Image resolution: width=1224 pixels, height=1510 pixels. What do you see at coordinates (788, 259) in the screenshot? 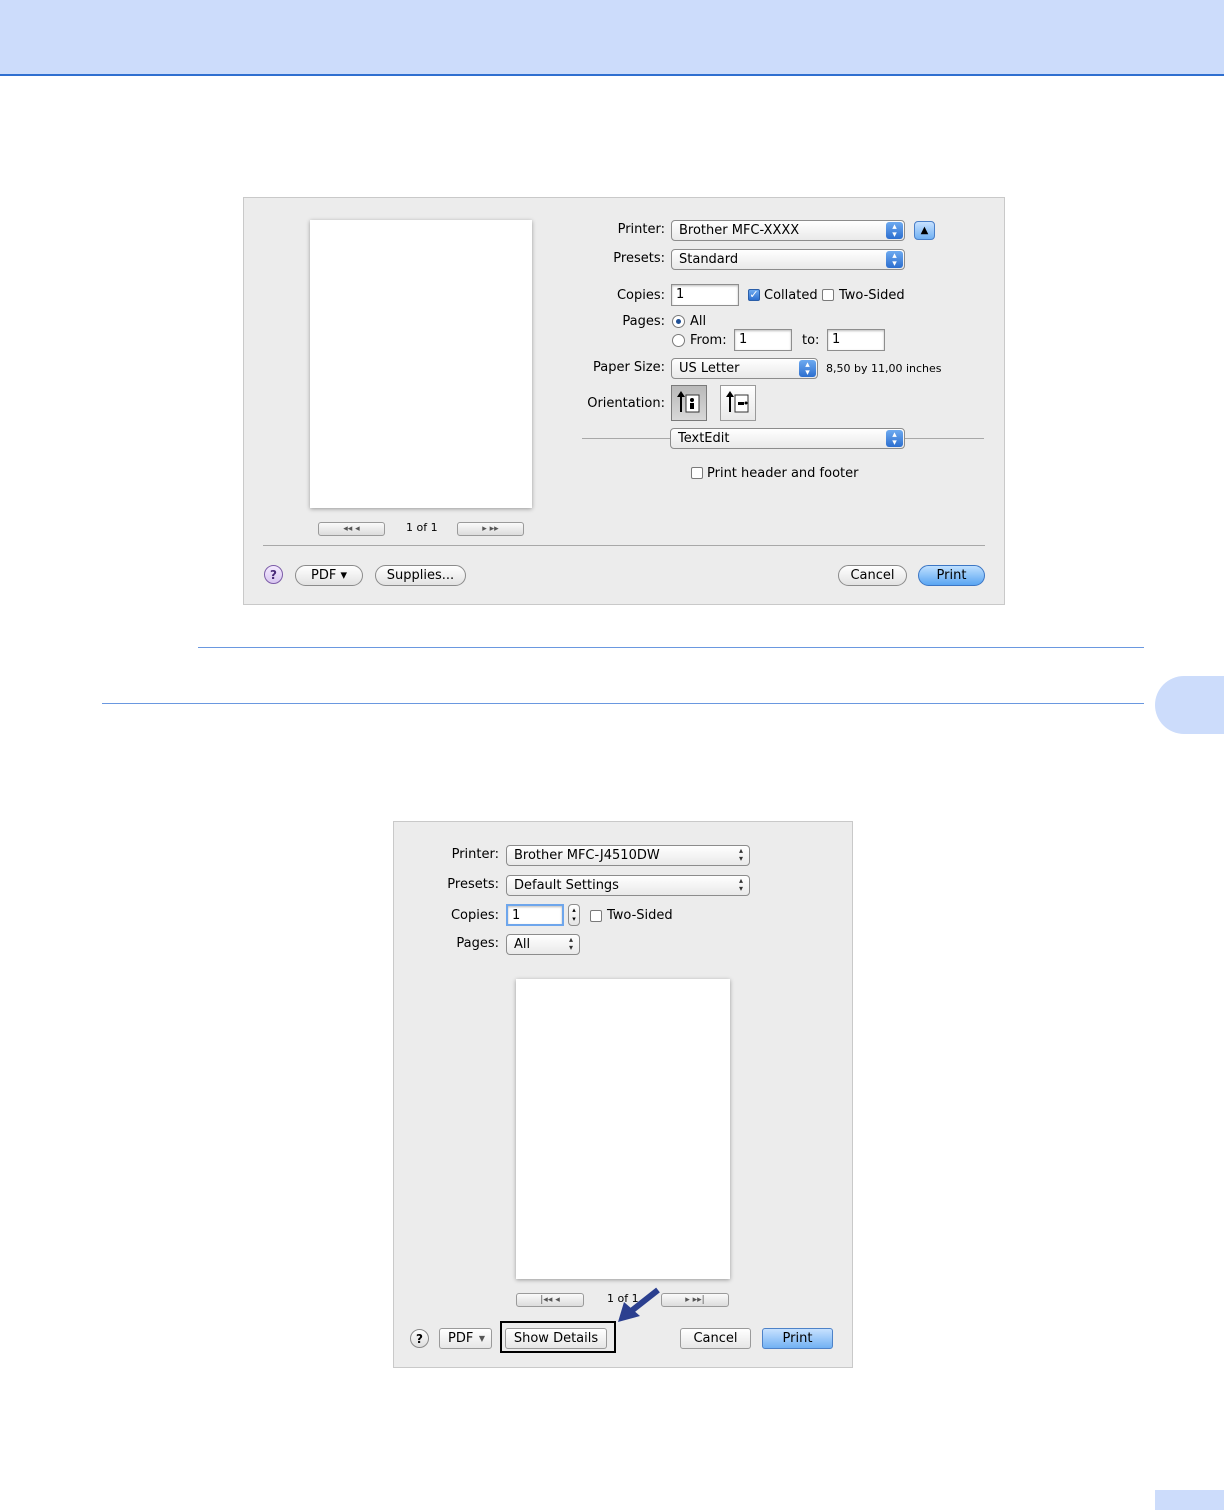
I see `presets-popup: Standard ▴ ▾` at bounding box center [788, 259].